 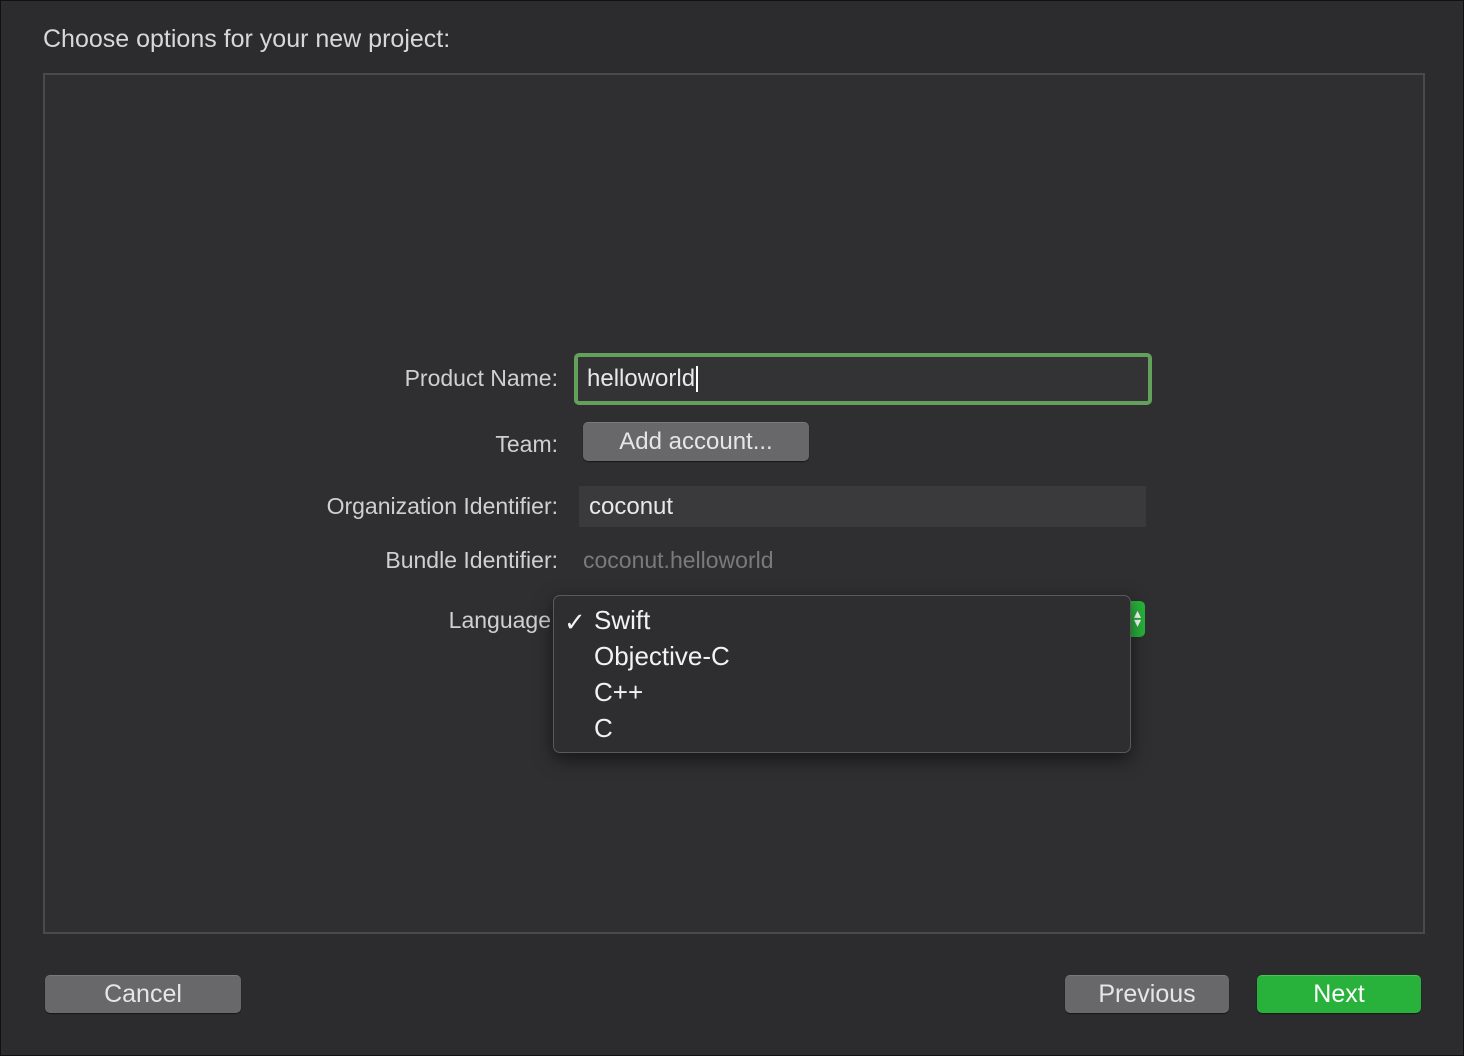 What do you see at coordinates (143, 994) in the screenshot?
I see `cancel-button: Cancel` at bounding box center [143, 994].